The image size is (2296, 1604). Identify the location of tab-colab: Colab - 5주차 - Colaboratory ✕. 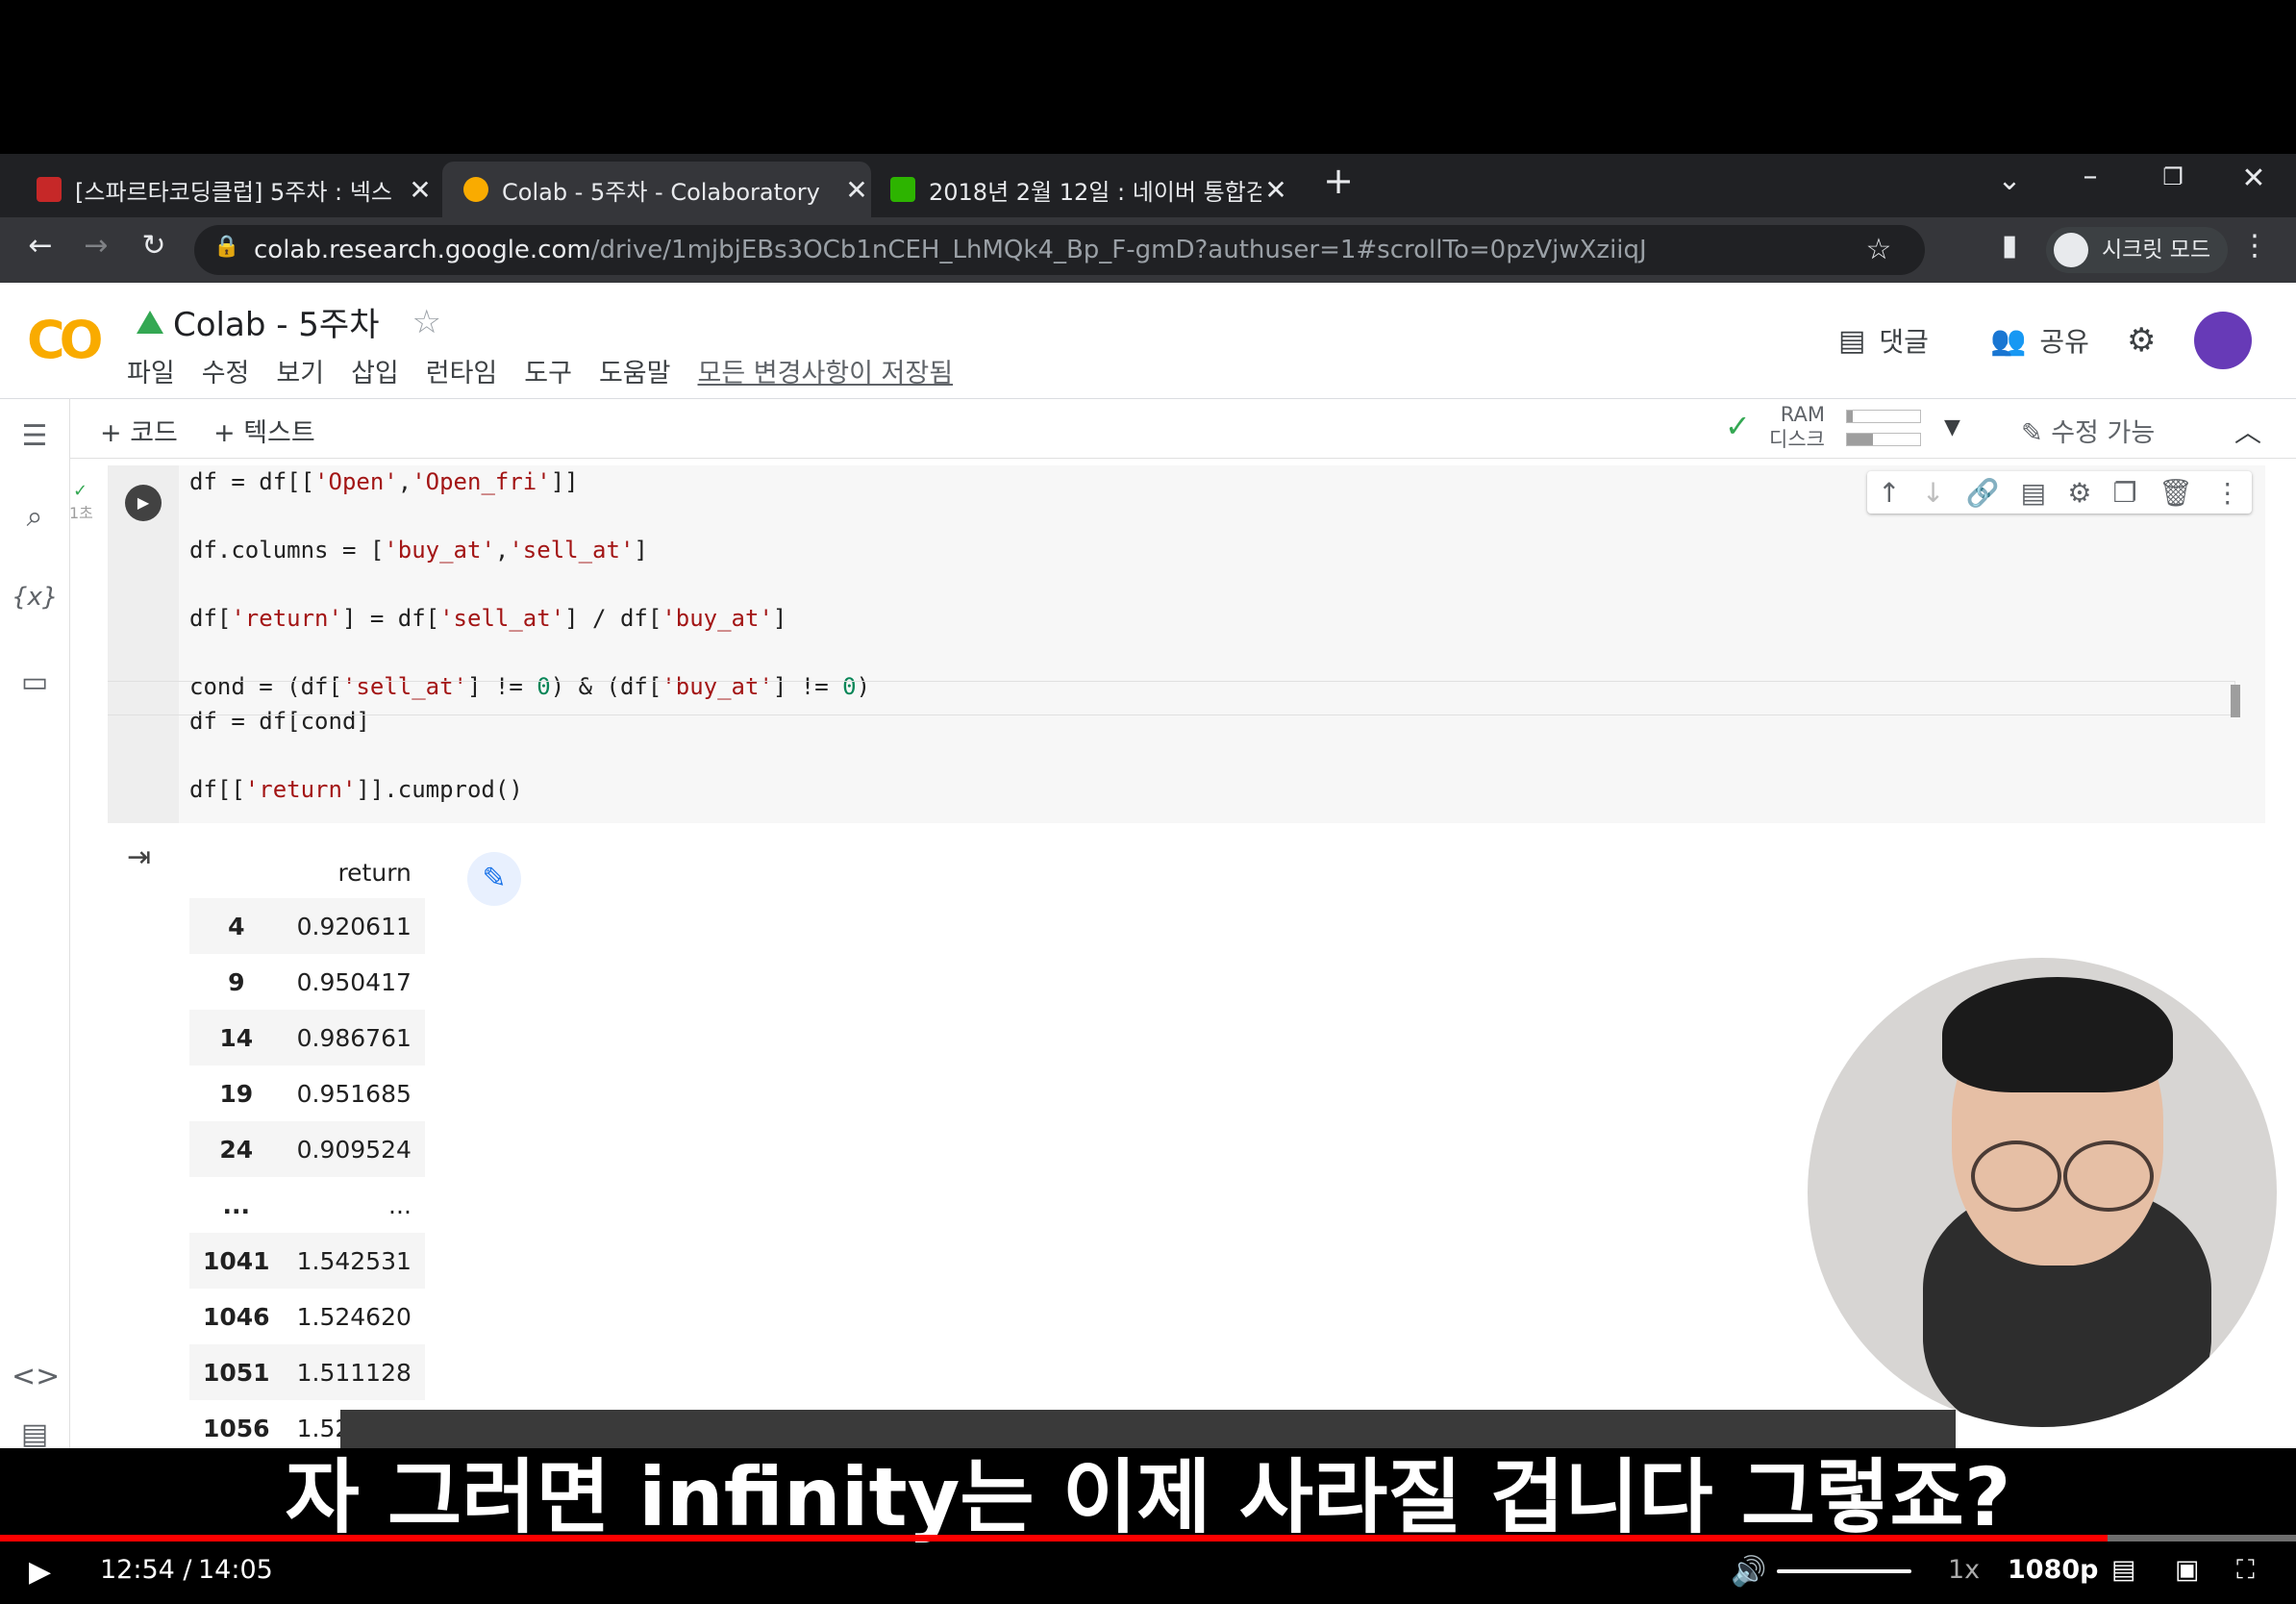
(656, 189).